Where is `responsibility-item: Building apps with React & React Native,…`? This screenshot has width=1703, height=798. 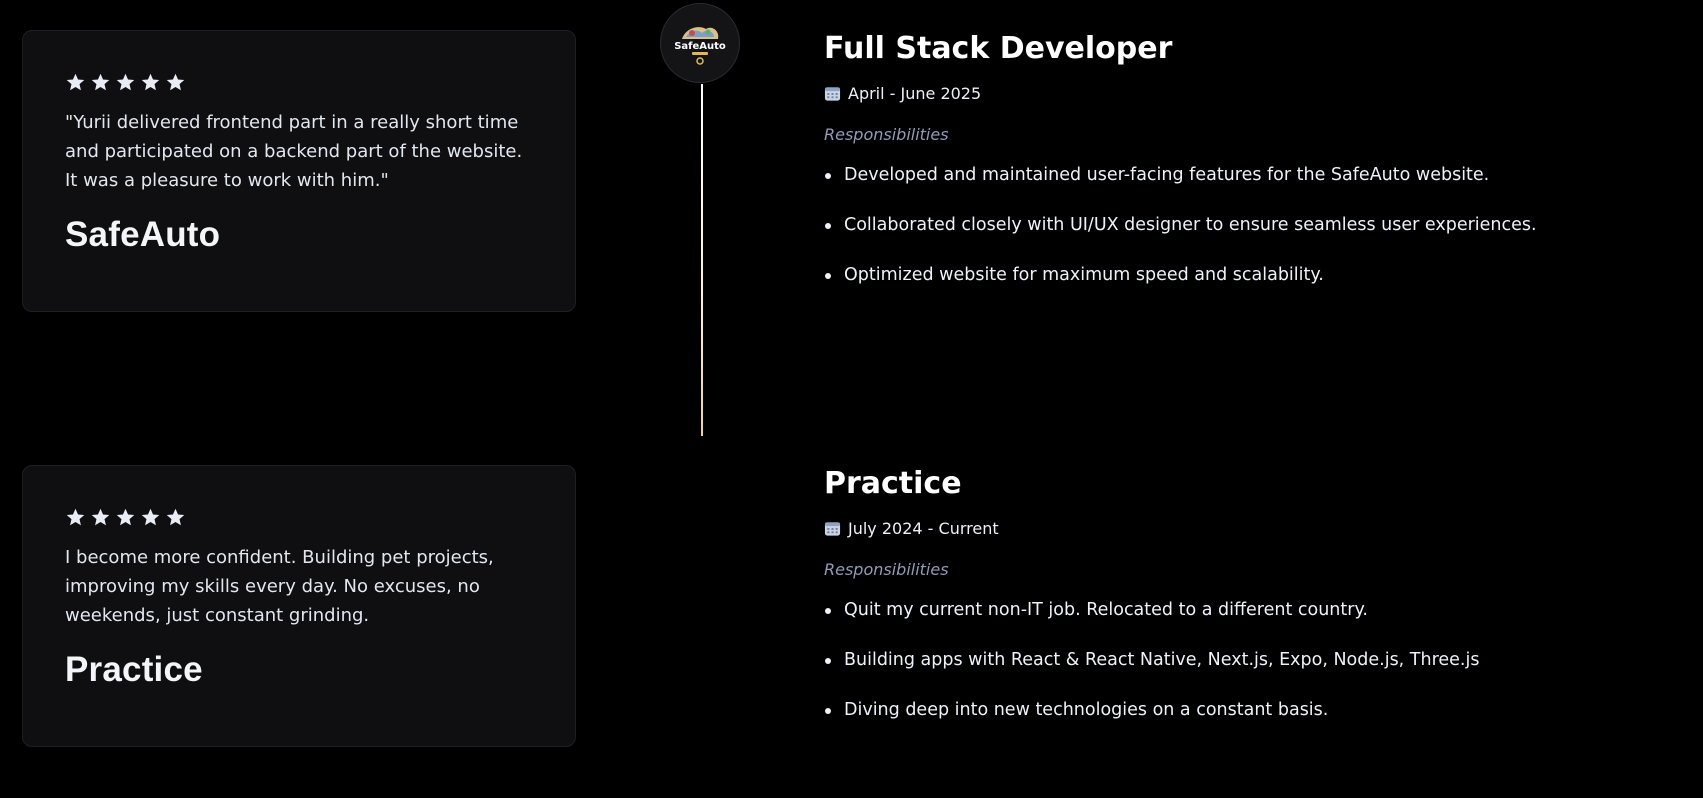 responsibility-item: Building apps with React & React Native,… is located at coordinates (1254, 660).